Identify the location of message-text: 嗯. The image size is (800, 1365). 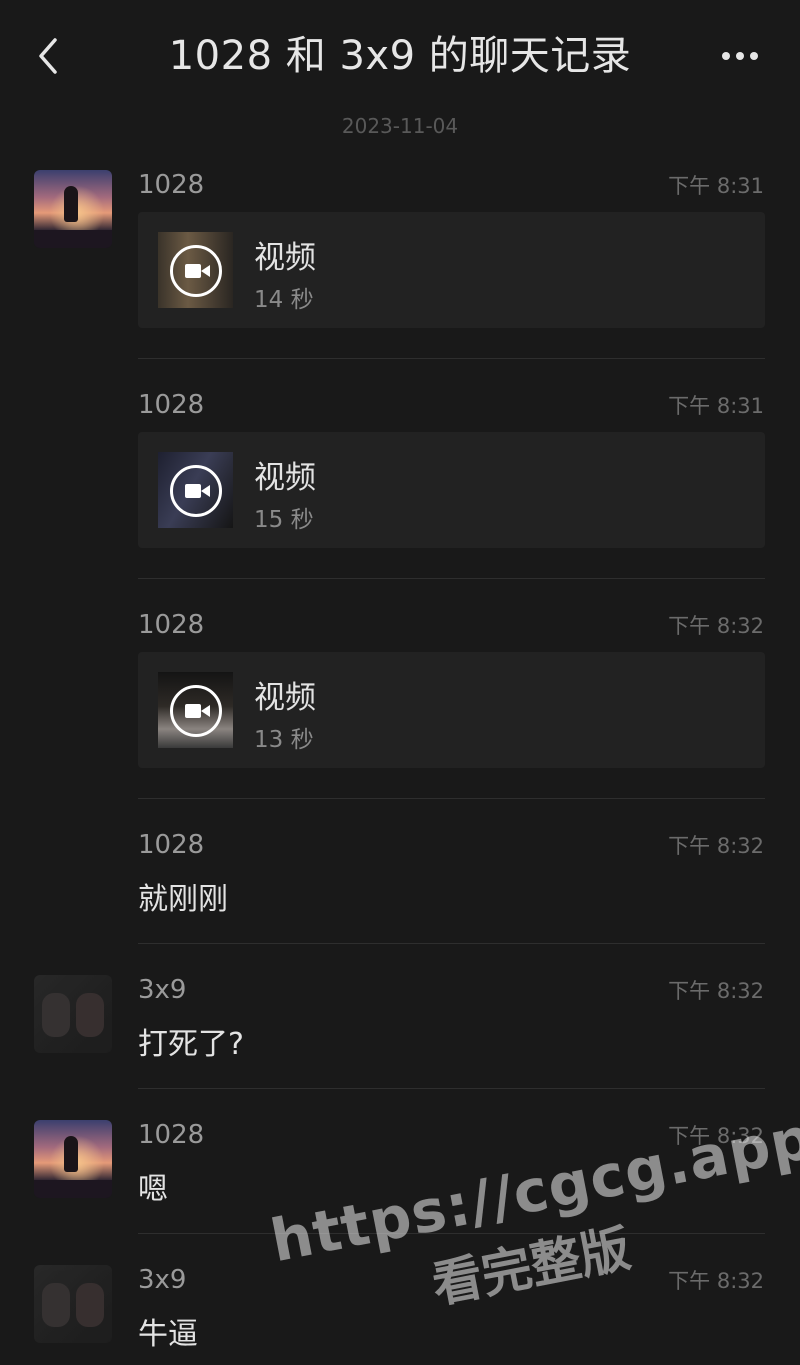
(153, 1189).